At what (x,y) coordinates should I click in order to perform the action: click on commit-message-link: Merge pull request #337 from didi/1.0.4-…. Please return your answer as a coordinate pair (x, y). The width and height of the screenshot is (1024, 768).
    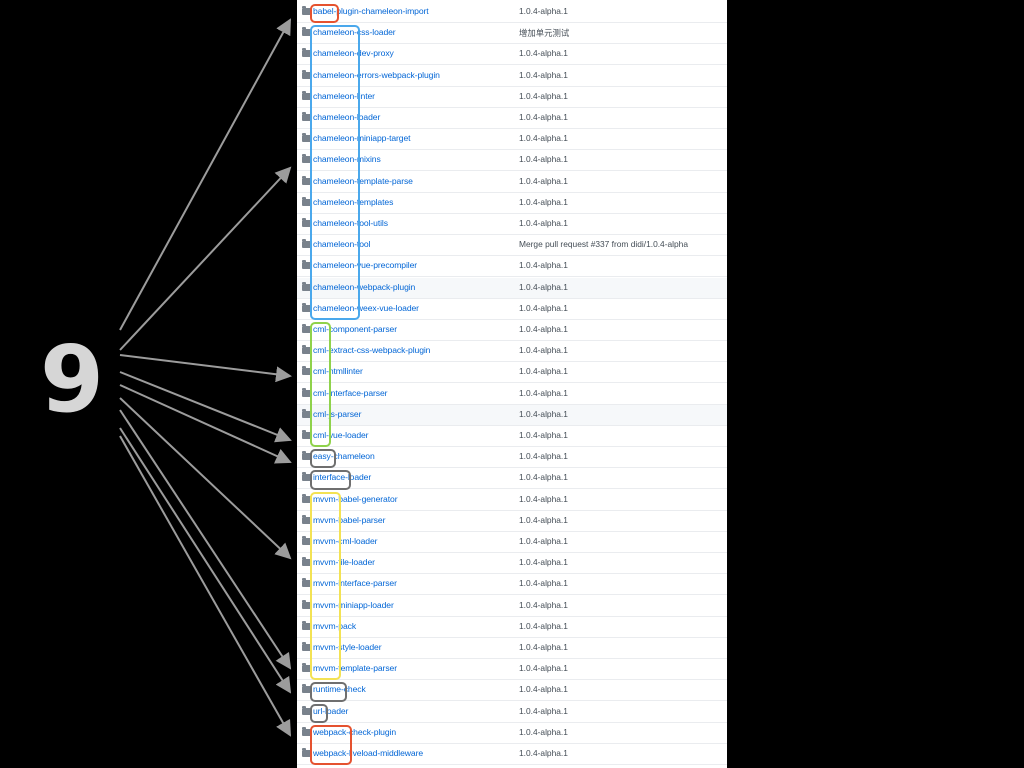
    Looking at the image, I should click on (603, 244).